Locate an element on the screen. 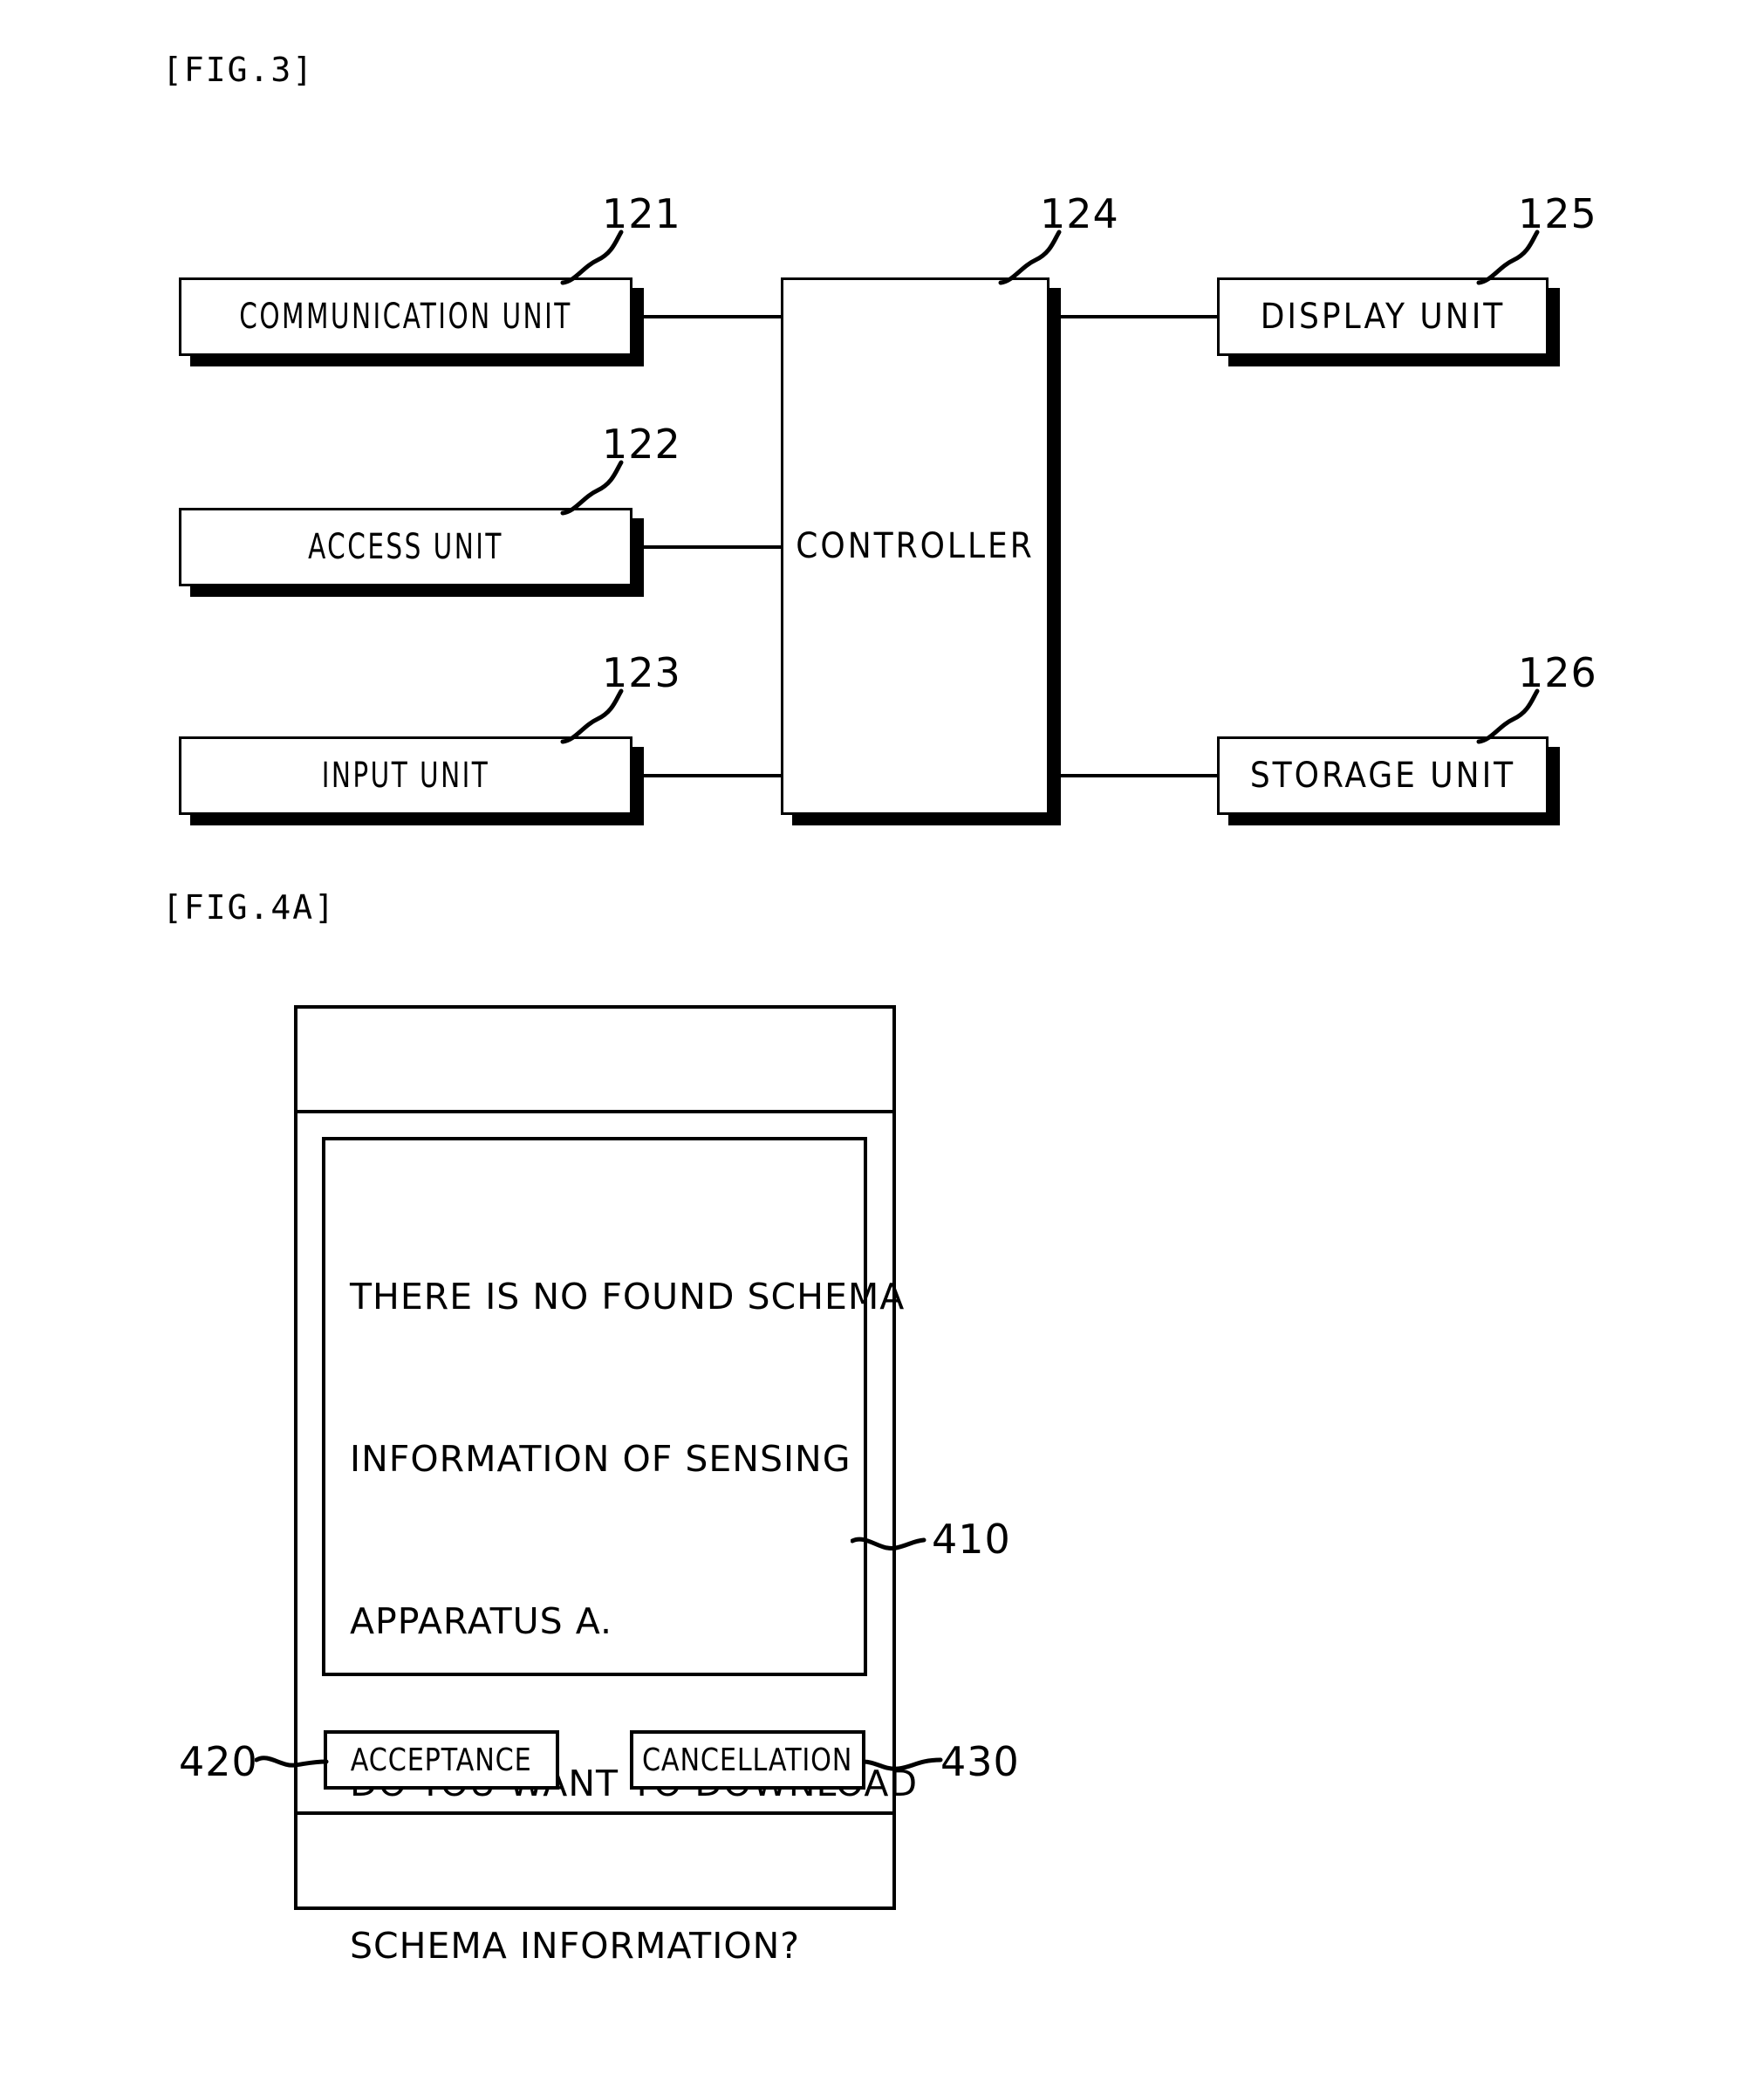 Image resolution: width=1764 pixels, height=2081 pixels. cancellation-button: CANCELLATION is located at coordinates (747, 1760).